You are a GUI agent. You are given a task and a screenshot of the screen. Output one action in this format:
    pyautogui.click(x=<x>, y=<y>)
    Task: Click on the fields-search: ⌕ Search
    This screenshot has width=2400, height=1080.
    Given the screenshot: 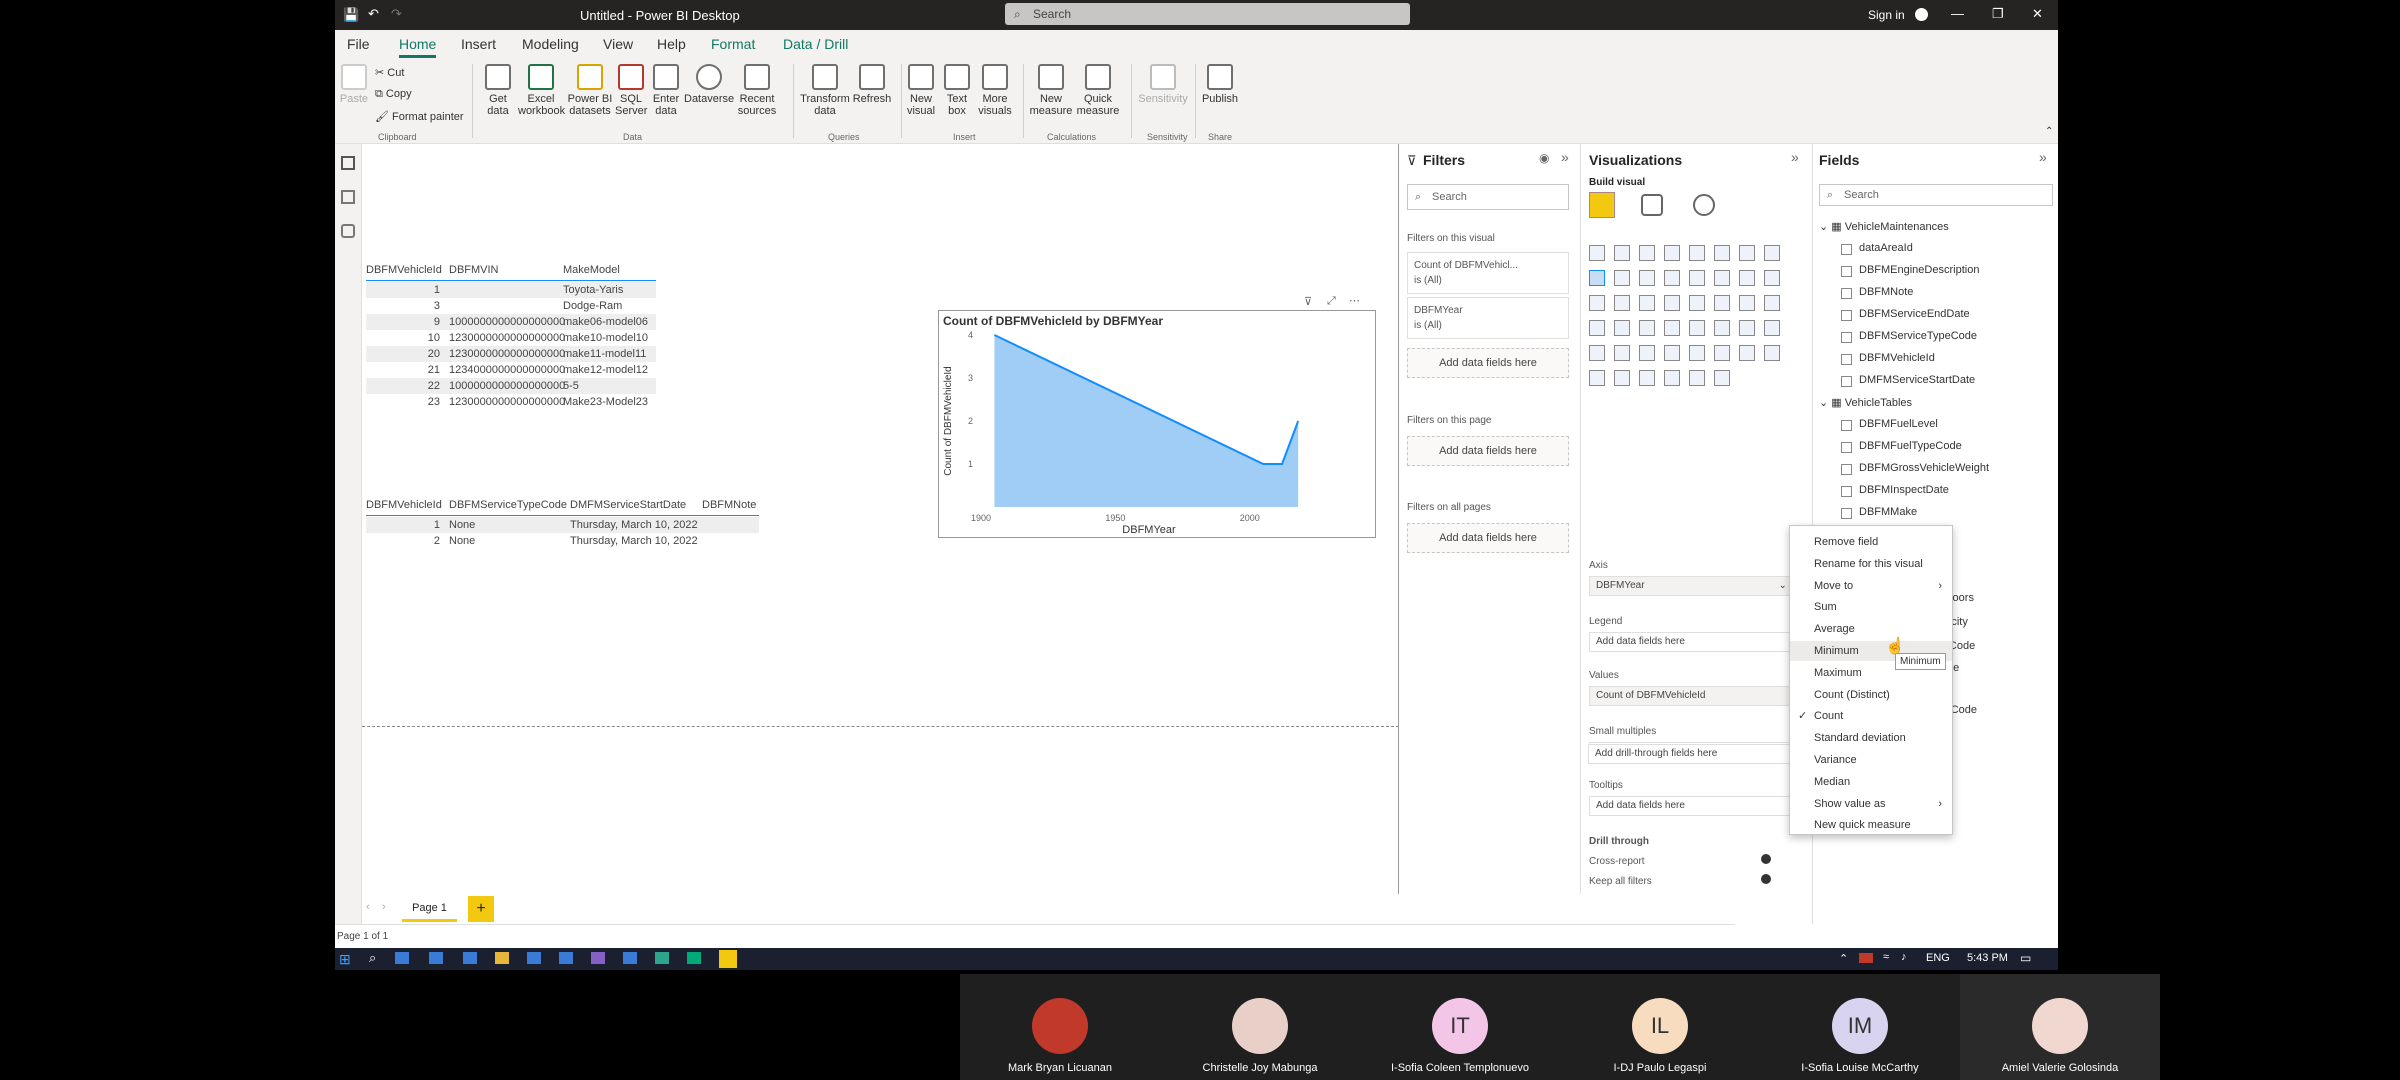 What is the action you would take?
    pyautogui.click(x=1936, y=195)
    